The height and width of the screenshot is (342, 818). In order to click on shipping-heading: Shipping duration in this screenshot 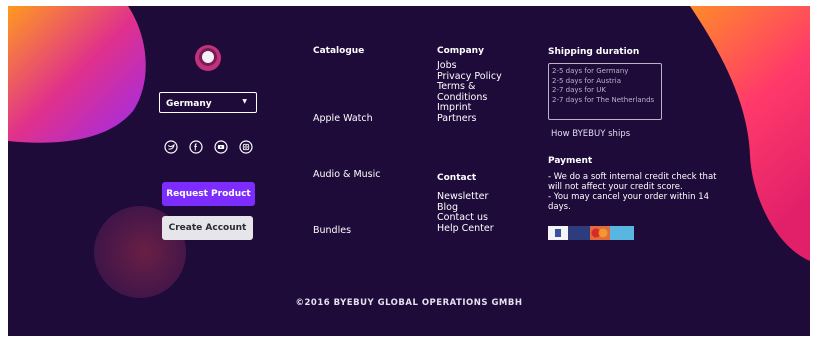, I will do `click(594, 52)`.